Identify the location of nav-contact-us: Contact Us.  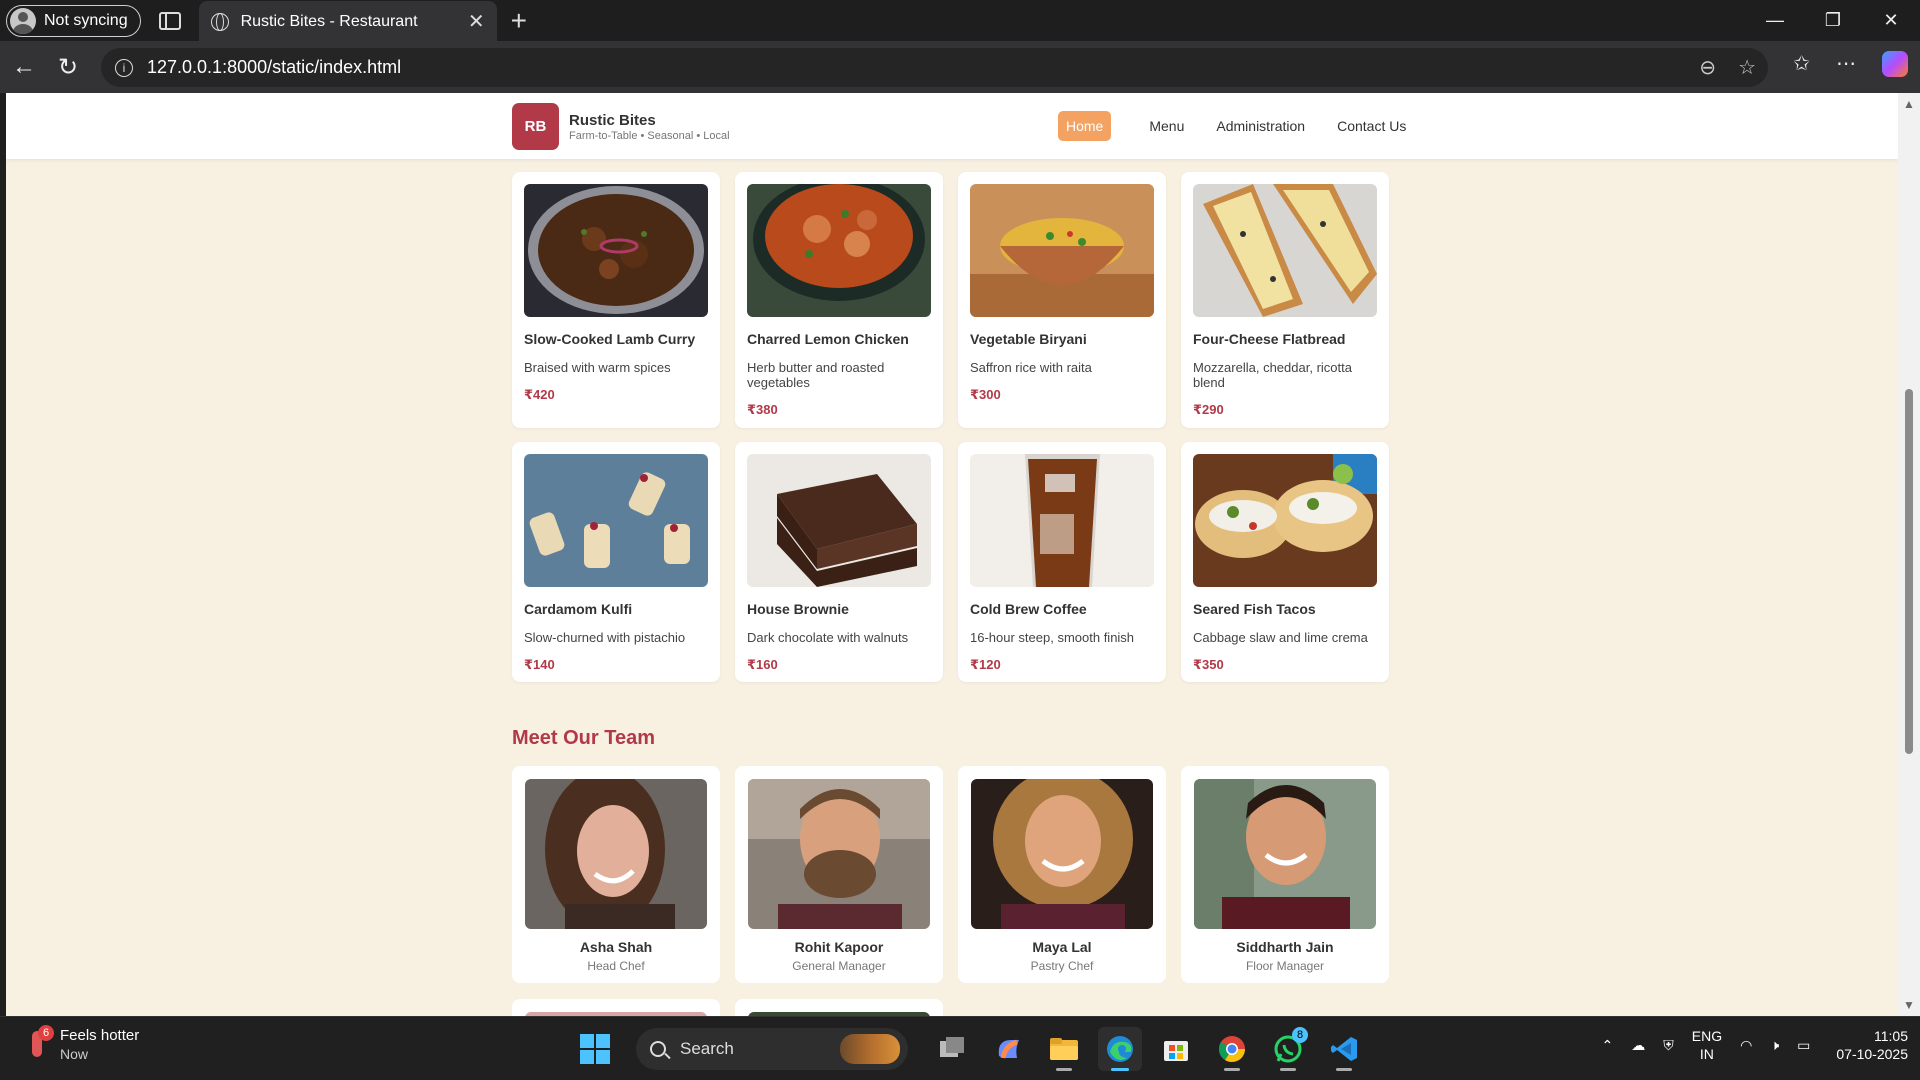
(1371, 126).